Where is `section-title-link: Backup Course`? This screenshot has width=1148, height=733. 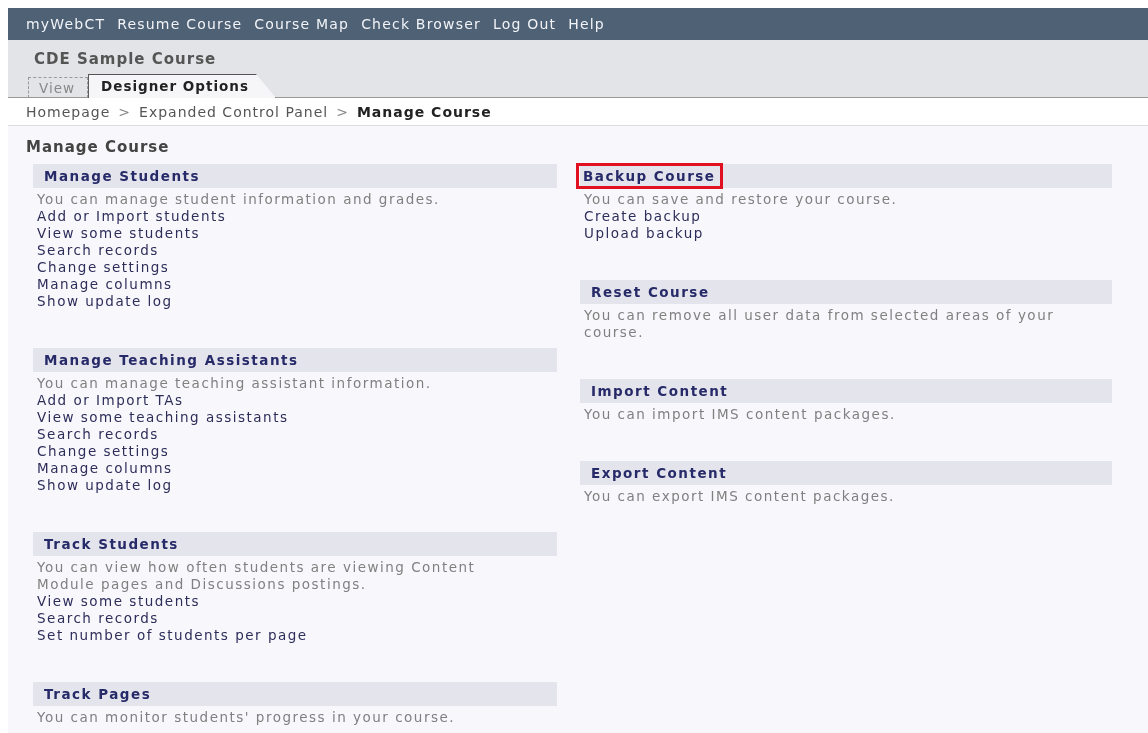
section-title-link: Backup Course is located at coordinates (649, 176).